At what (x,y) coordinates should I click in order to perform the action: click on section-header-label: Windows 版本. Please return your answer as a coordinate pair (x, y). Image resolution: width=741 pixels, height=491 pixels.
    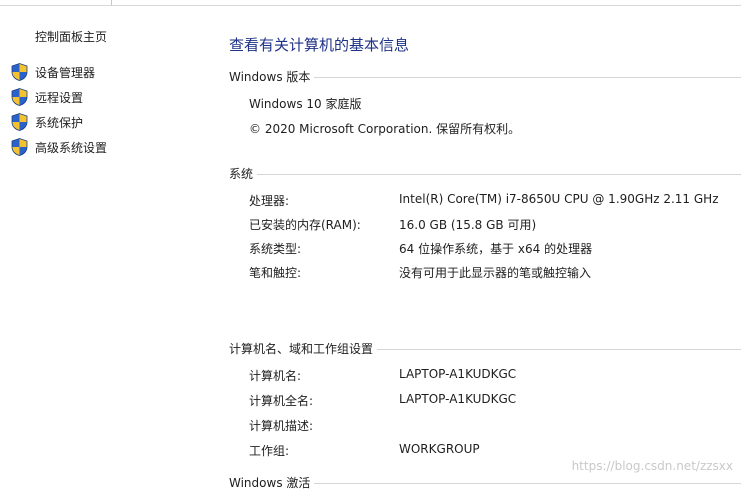
    Looking at the image, I should click on (270, 76).